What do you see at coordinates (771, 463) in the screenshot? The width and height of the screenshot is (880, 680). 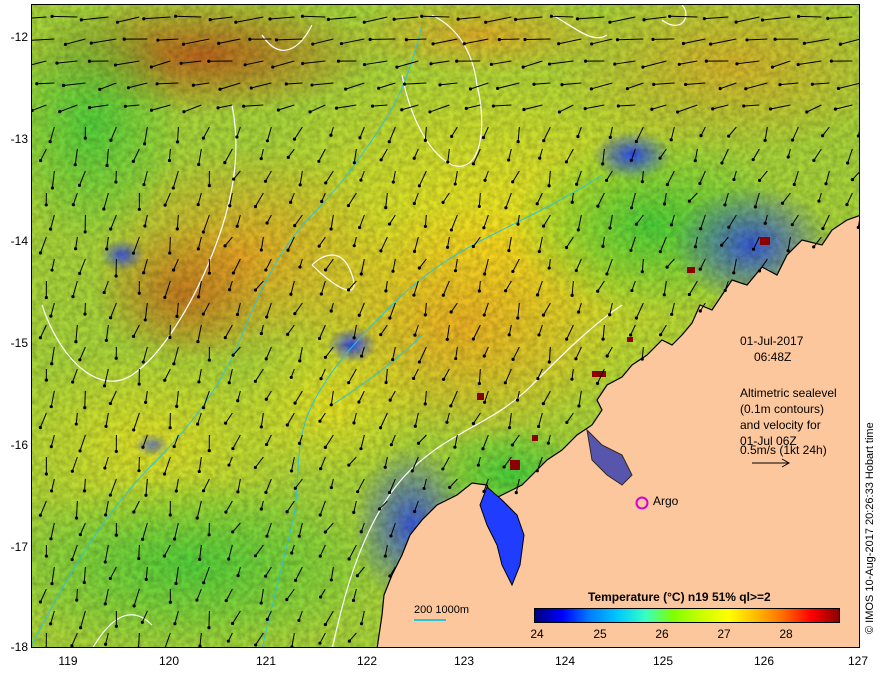 I see `velocity-scale-arrow` at bounding box center [771, 463].